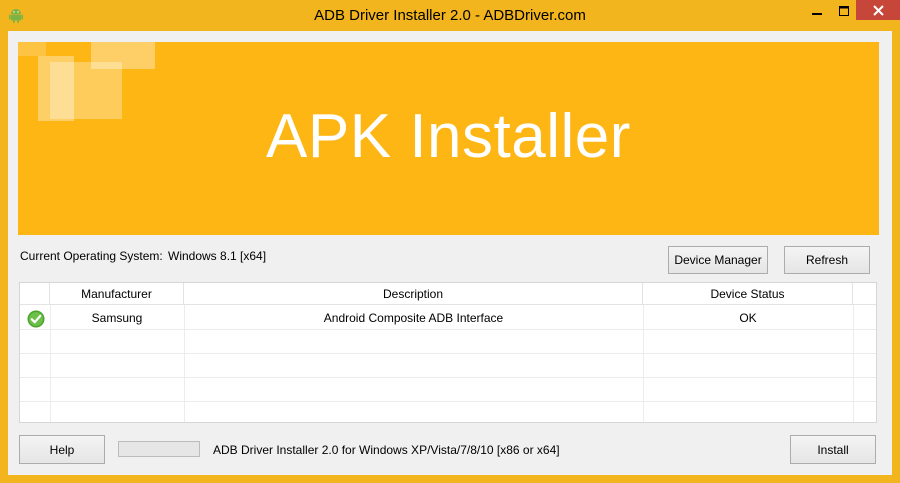  What do you see at coordinates (748, 294) in the screenshot?
I see `column-header-device-status: Device Status` at bounding box center [748, 294].